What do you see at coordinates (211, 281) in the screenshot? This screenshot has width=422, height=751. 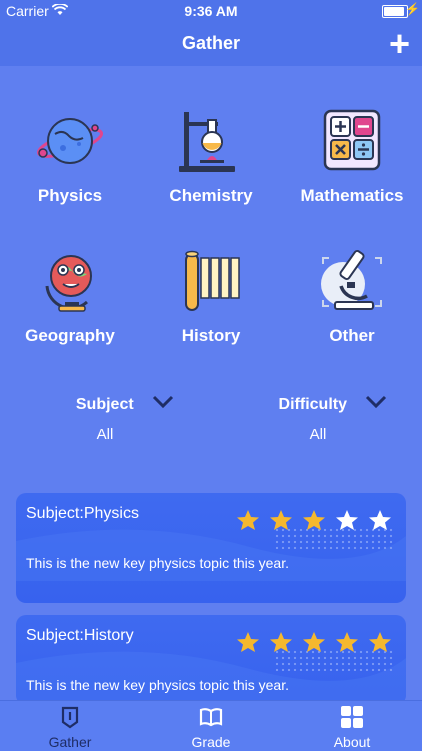 I see `scroll-icon` at bounding box center [211, 281].